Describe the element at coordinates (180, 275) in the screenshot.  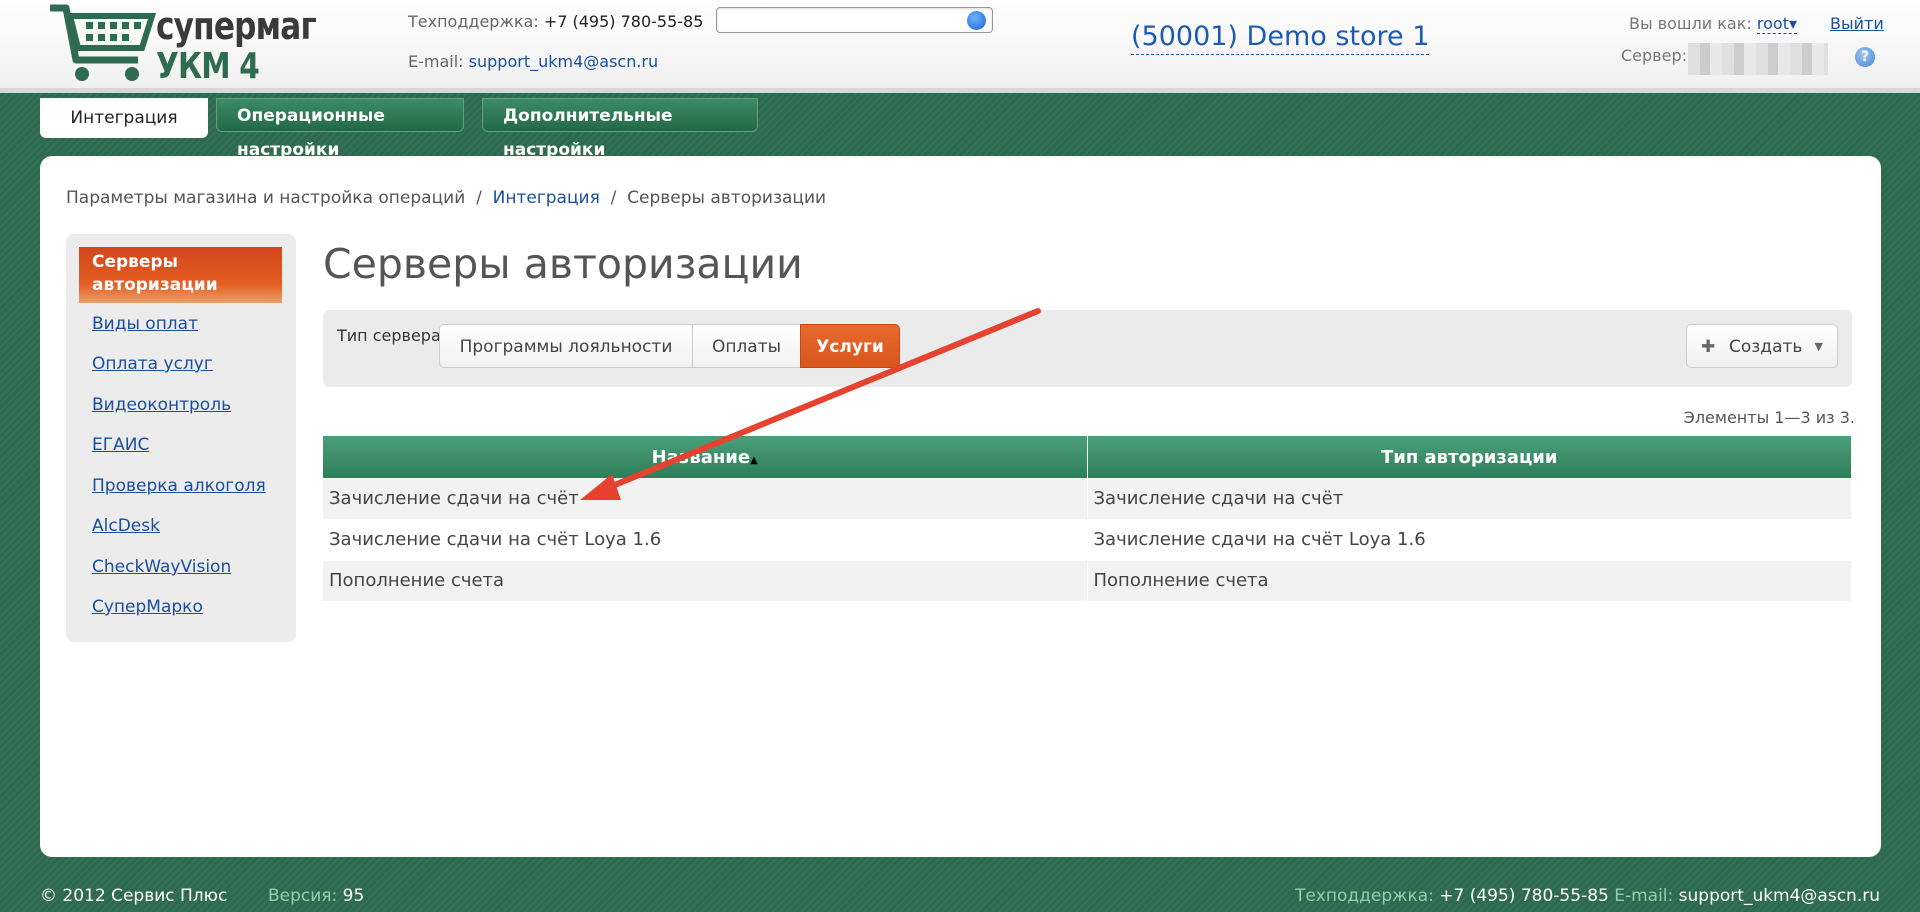
I see `sidebar-item-auth-servers: Серверы авторизации` at that location.